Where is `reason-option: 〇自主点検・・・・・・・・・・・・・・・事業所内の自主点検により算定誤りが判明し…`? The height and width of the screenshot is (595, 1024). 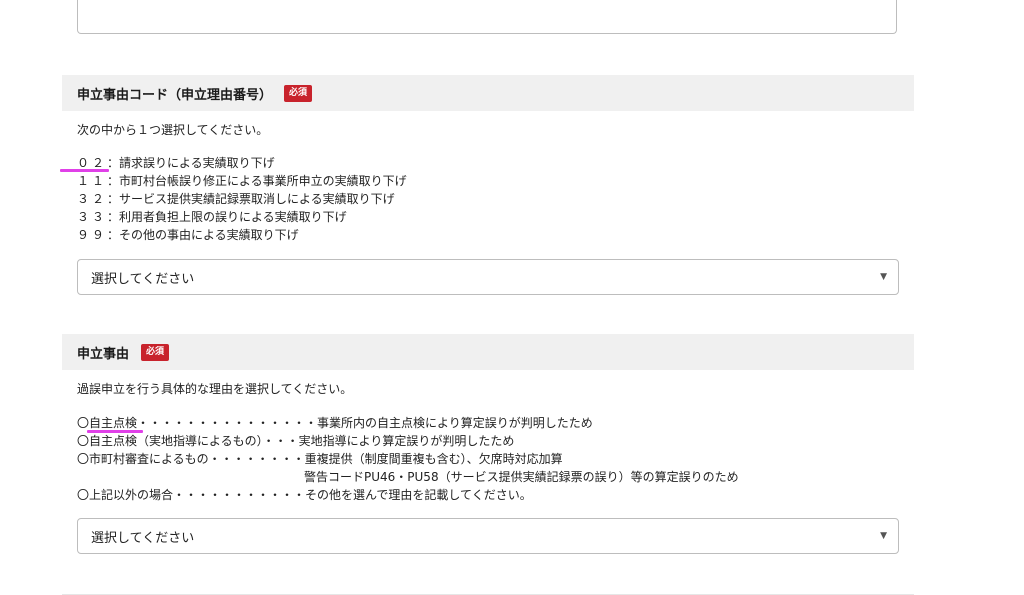
reason-option: 〇自主点検・・・・・・・・・・・・・・・事業所内の自主点検により算定誤りが判明し… is located at coordinates (335, 423).